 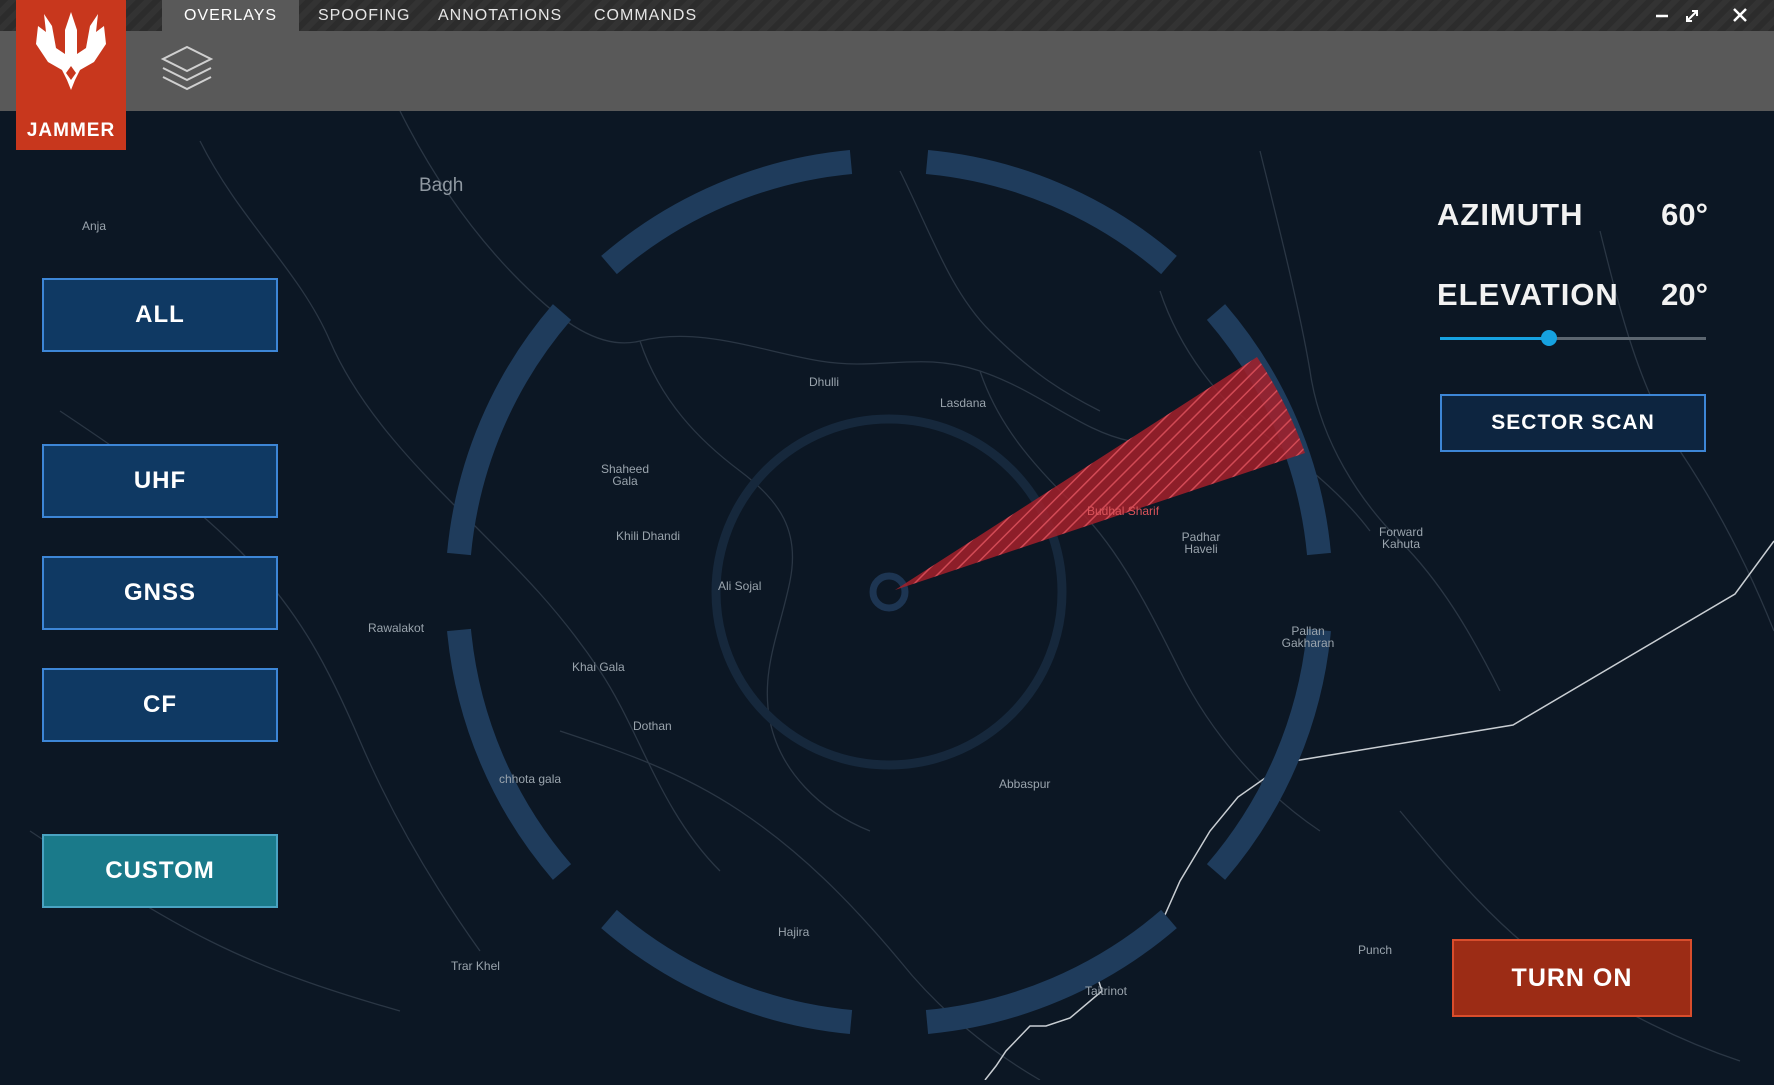 I want to click on elevation-slider-fill, so click(x=1495, y=338).